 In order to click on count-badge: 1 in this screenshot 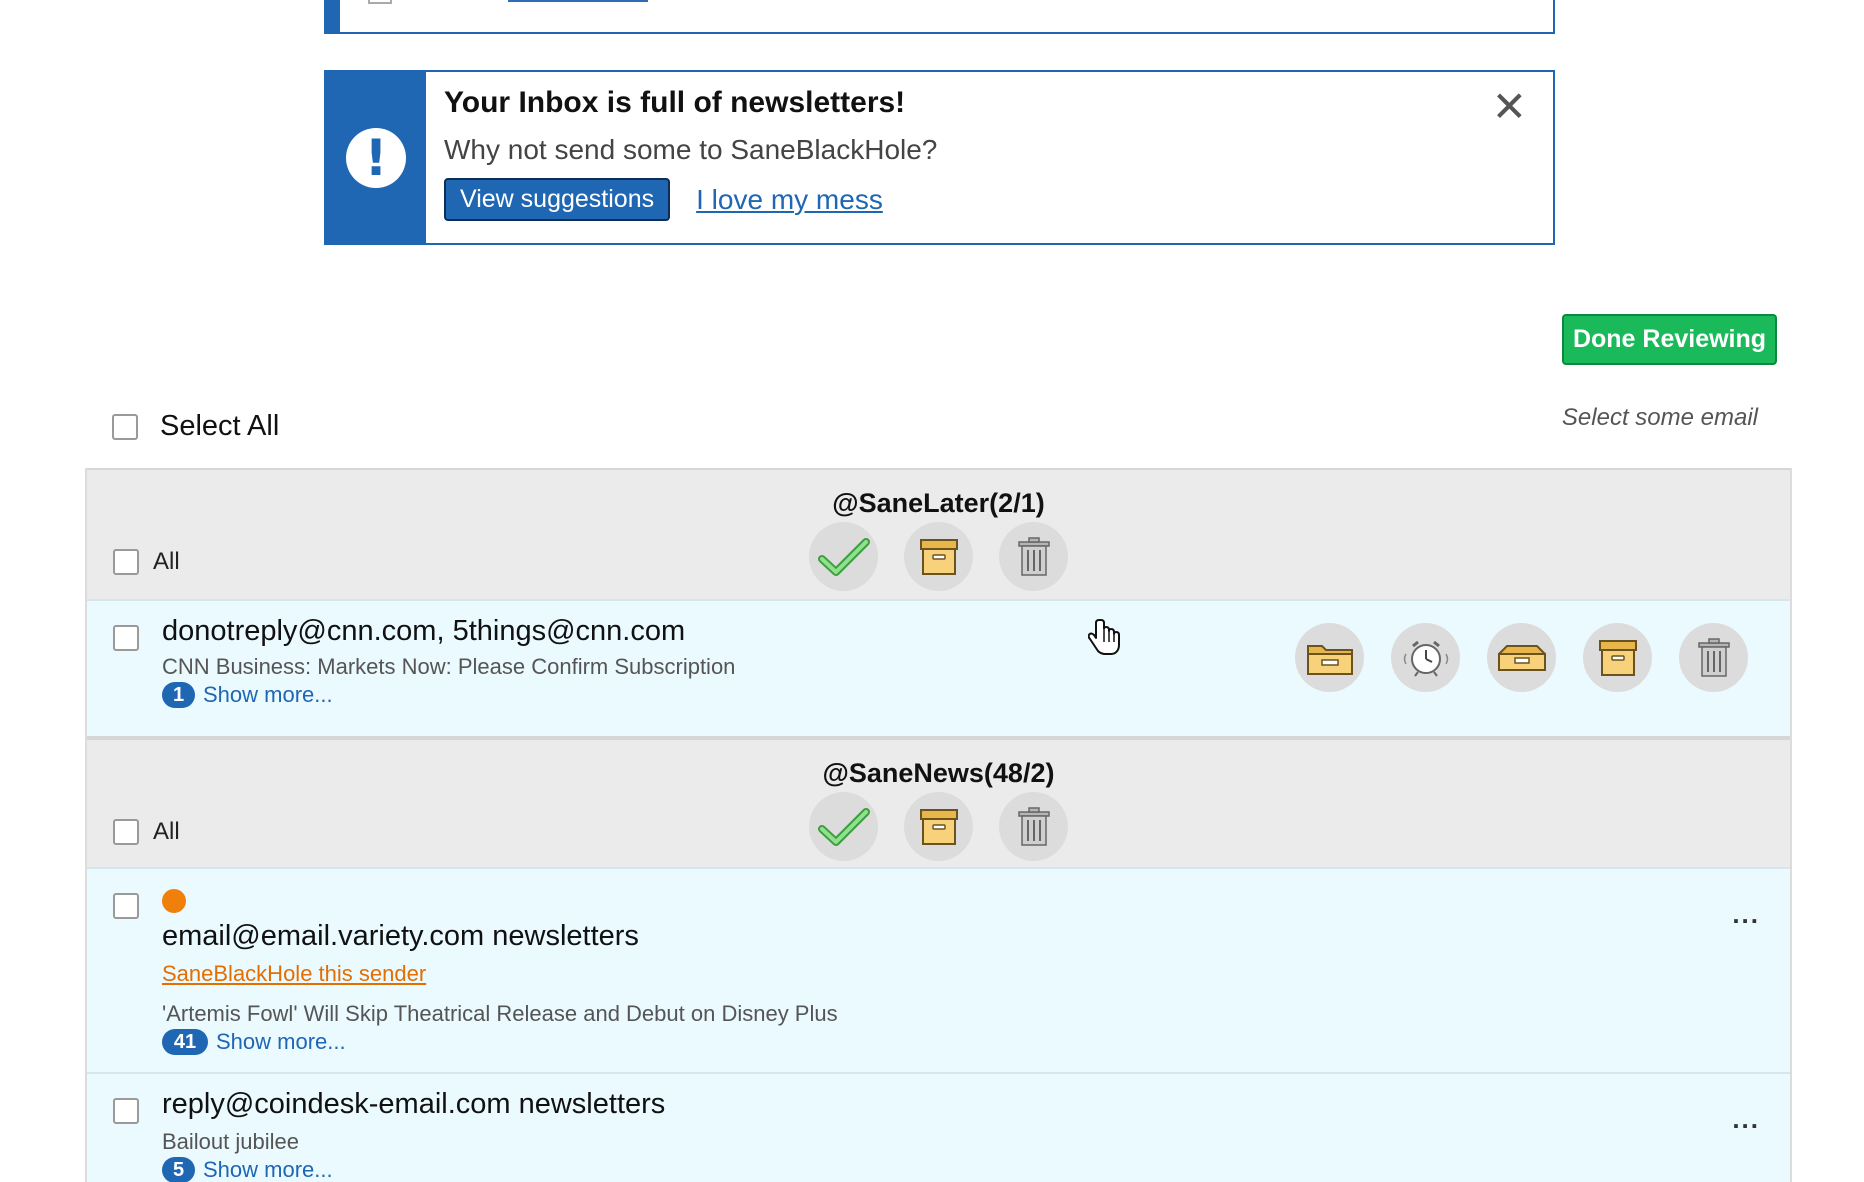, I will do `click(178, 695)`.